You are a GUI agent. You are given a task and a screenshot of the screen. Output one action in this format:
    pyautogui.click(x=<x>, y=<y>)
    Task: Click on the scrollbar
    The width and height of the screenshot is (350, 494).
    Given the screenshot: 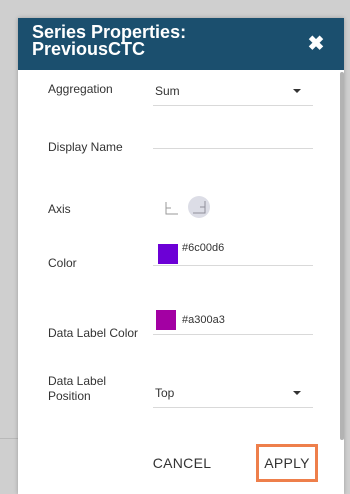 What is the action you would take?
    pyautogui.click(x=342, y=256)
    